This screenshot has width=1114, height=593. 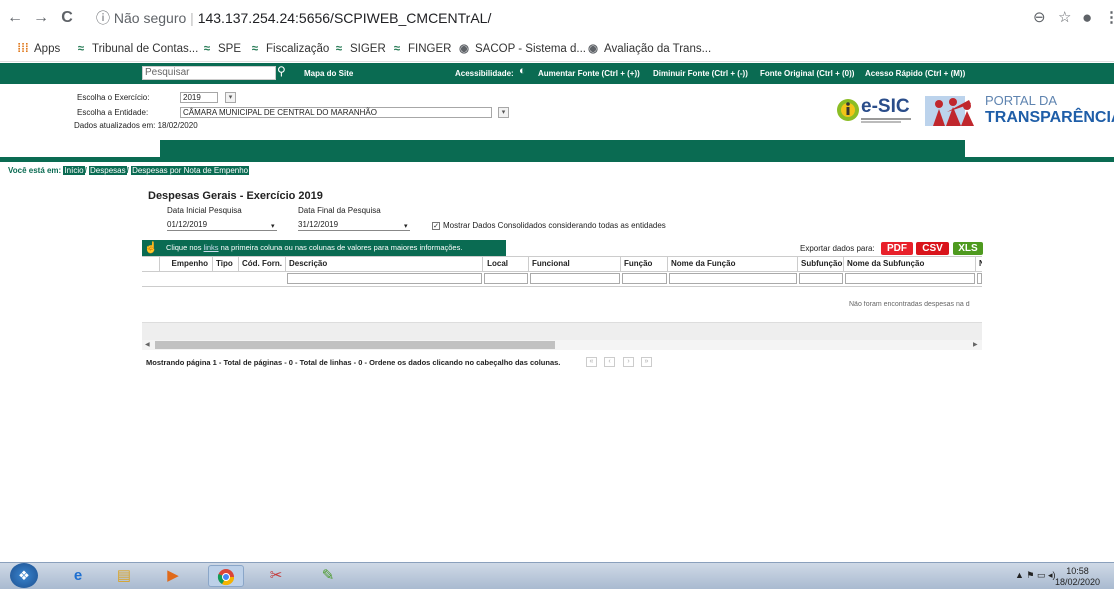 What do you see at coordinates (24, 575) in the screenshot?
I see `start-button: ❖` at bounding box center [24, 575].